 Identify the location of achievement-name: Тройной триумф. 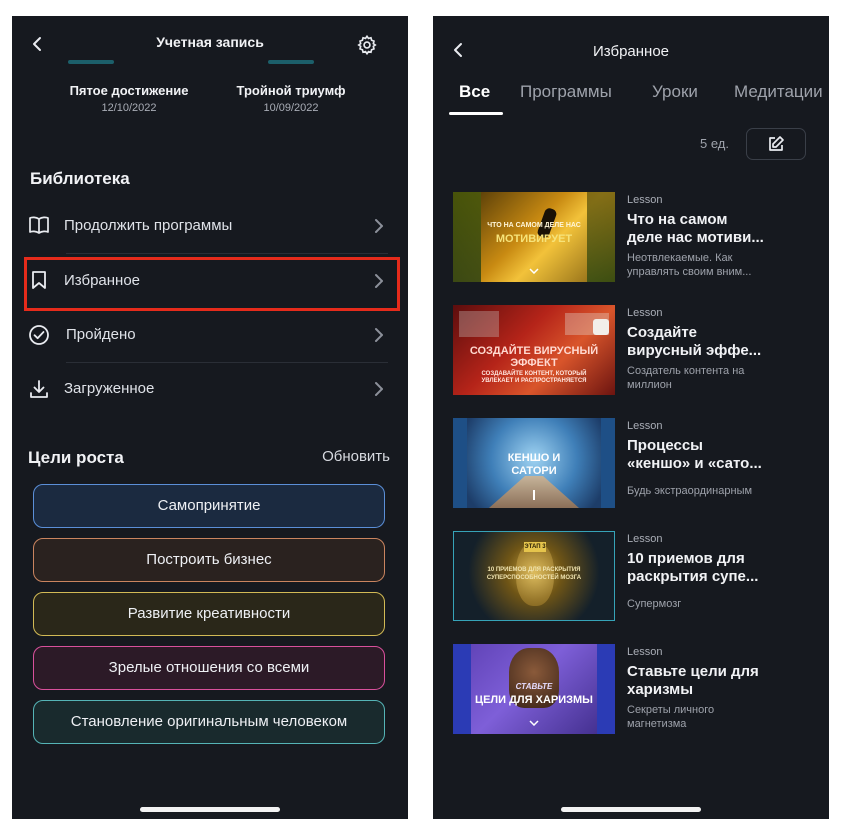
(291, 90).